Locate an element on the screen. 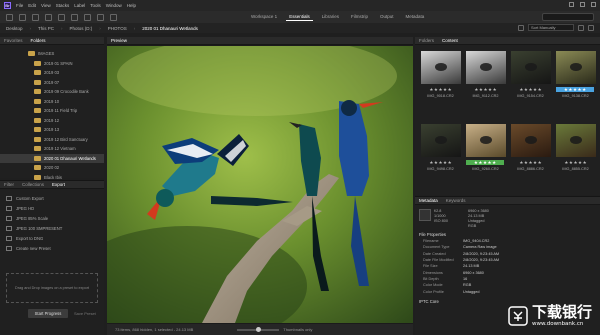 Image resolution: width=600 pixels, height=335 pixels. menu-label: Label is located at coordinates (79, 5).